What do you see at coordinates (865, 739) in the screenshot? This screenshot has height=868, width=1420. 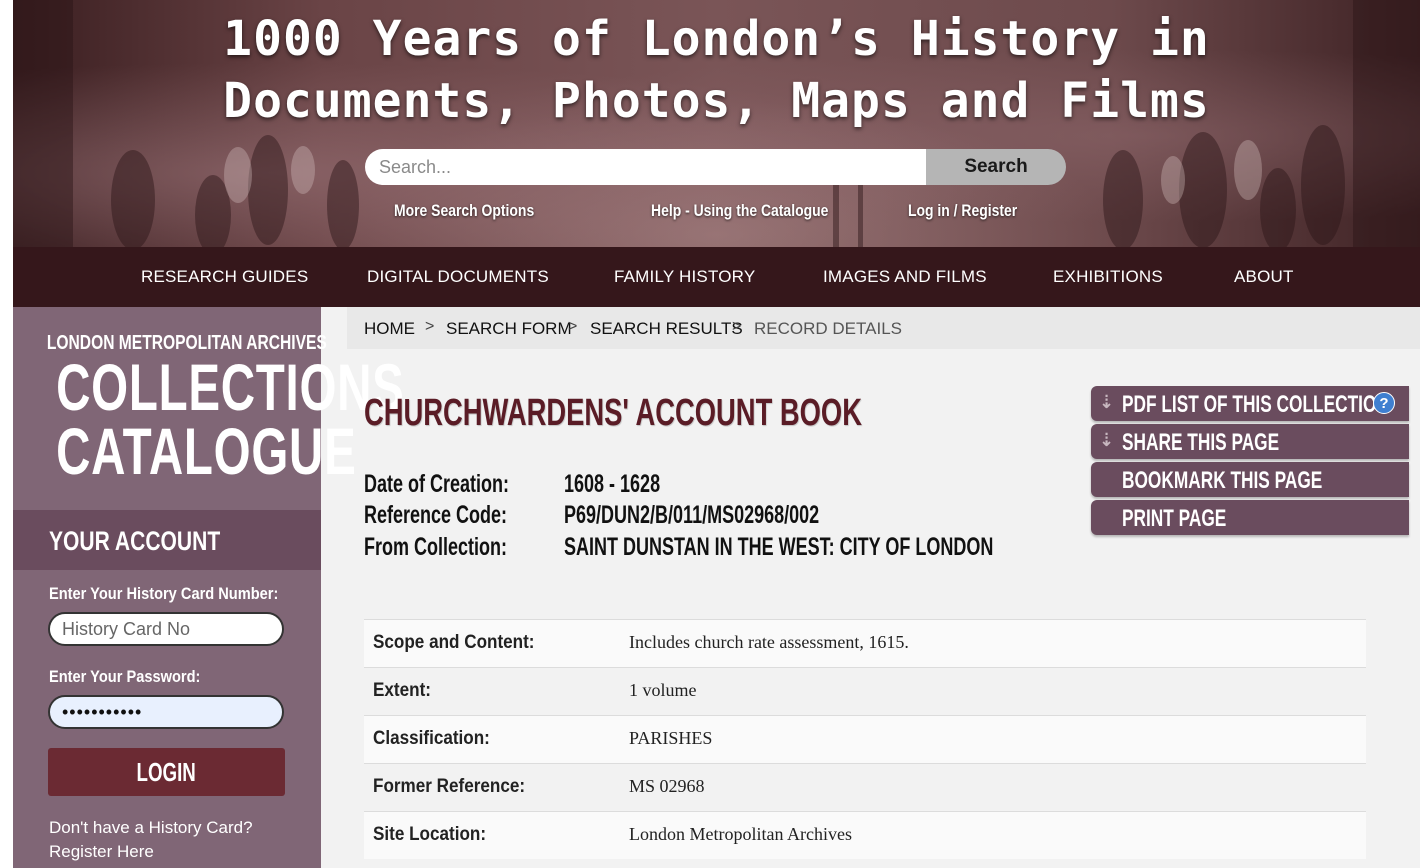 I see `table-row: Classification: PARISHES` at bounding box center [865, 739].